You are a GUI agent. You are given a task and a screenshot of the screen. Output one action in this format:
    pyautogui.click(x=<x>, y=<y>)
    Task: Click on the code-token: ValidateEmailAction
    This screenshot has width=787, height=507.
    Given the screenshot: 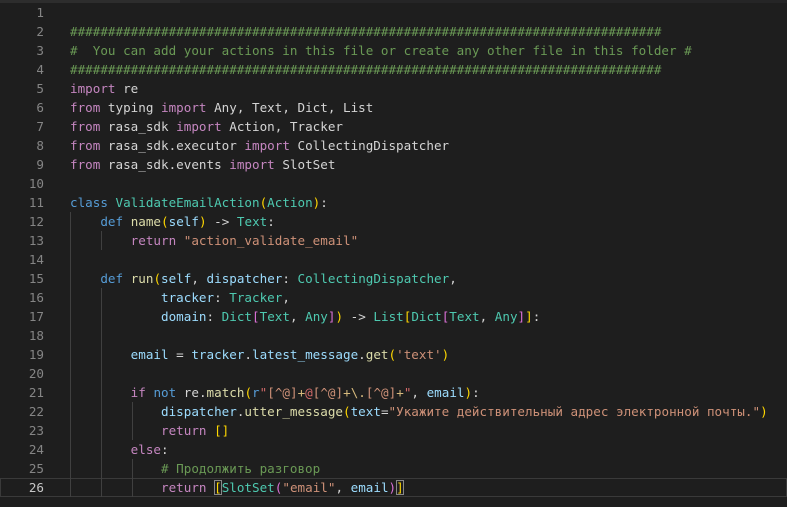 What is the action you would take?
    pyautogui.click(x=187, y=202)
    